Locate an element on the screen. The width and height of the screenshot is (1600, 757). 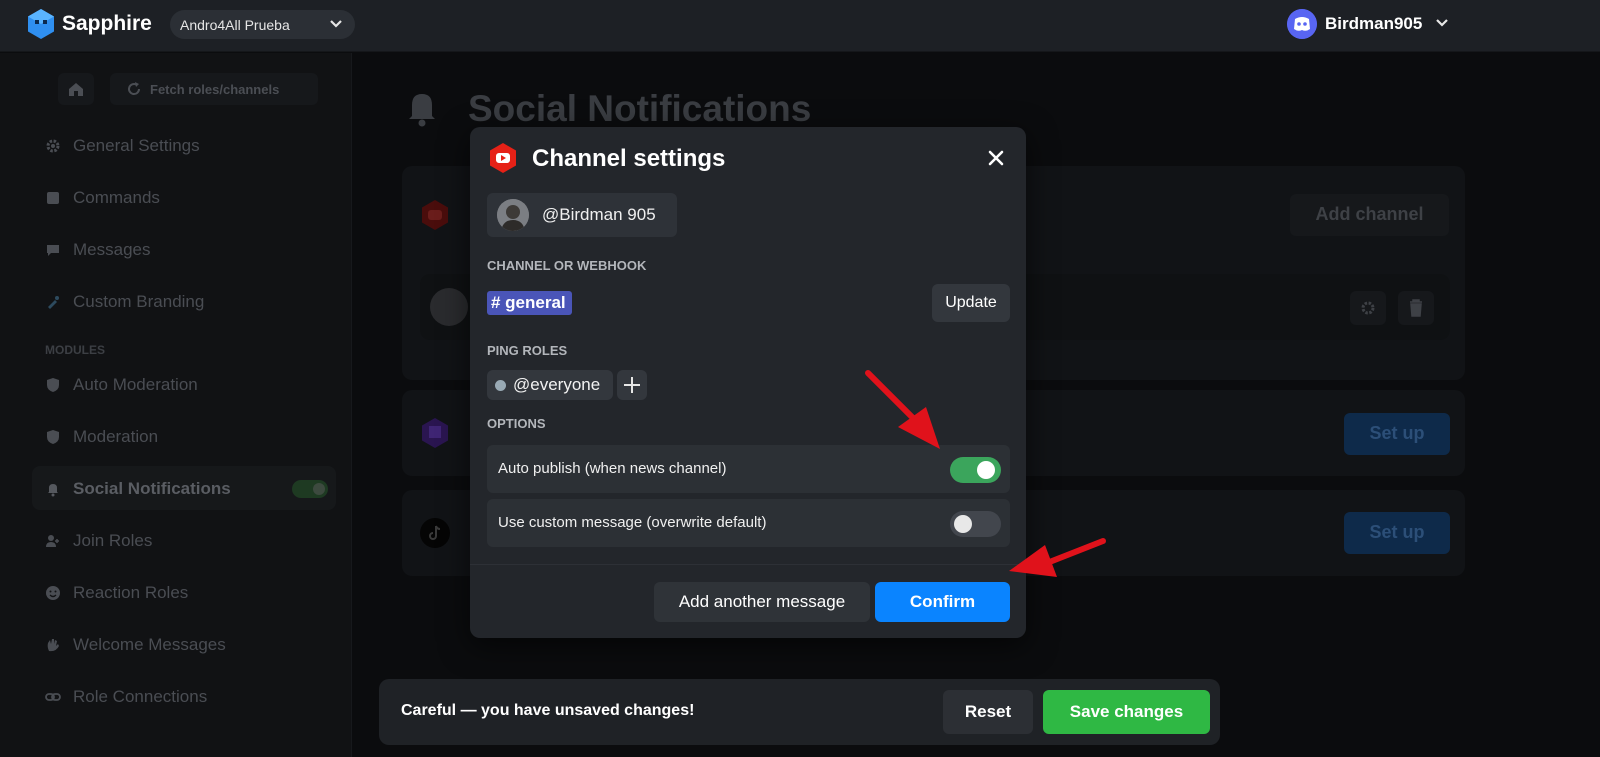
brush-icon is located at coordinates (53, 302).